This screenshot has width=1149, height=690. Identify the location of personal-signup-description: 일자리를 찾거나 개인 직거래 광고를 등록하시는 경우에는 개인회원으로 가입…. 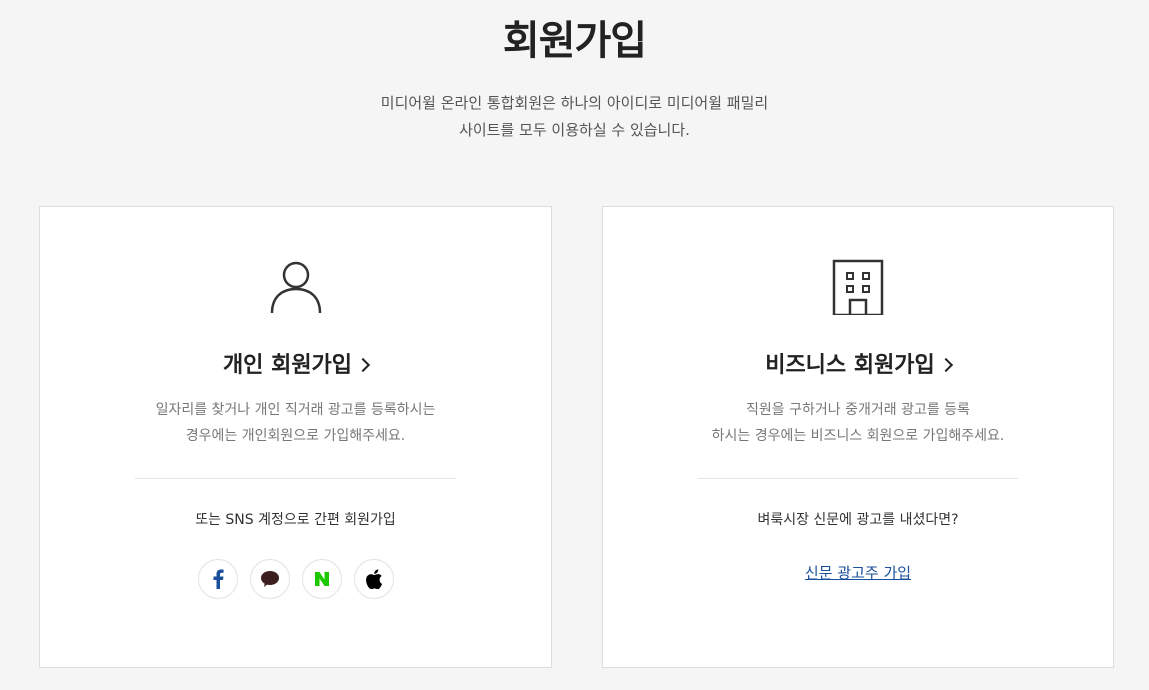
(295, 423).